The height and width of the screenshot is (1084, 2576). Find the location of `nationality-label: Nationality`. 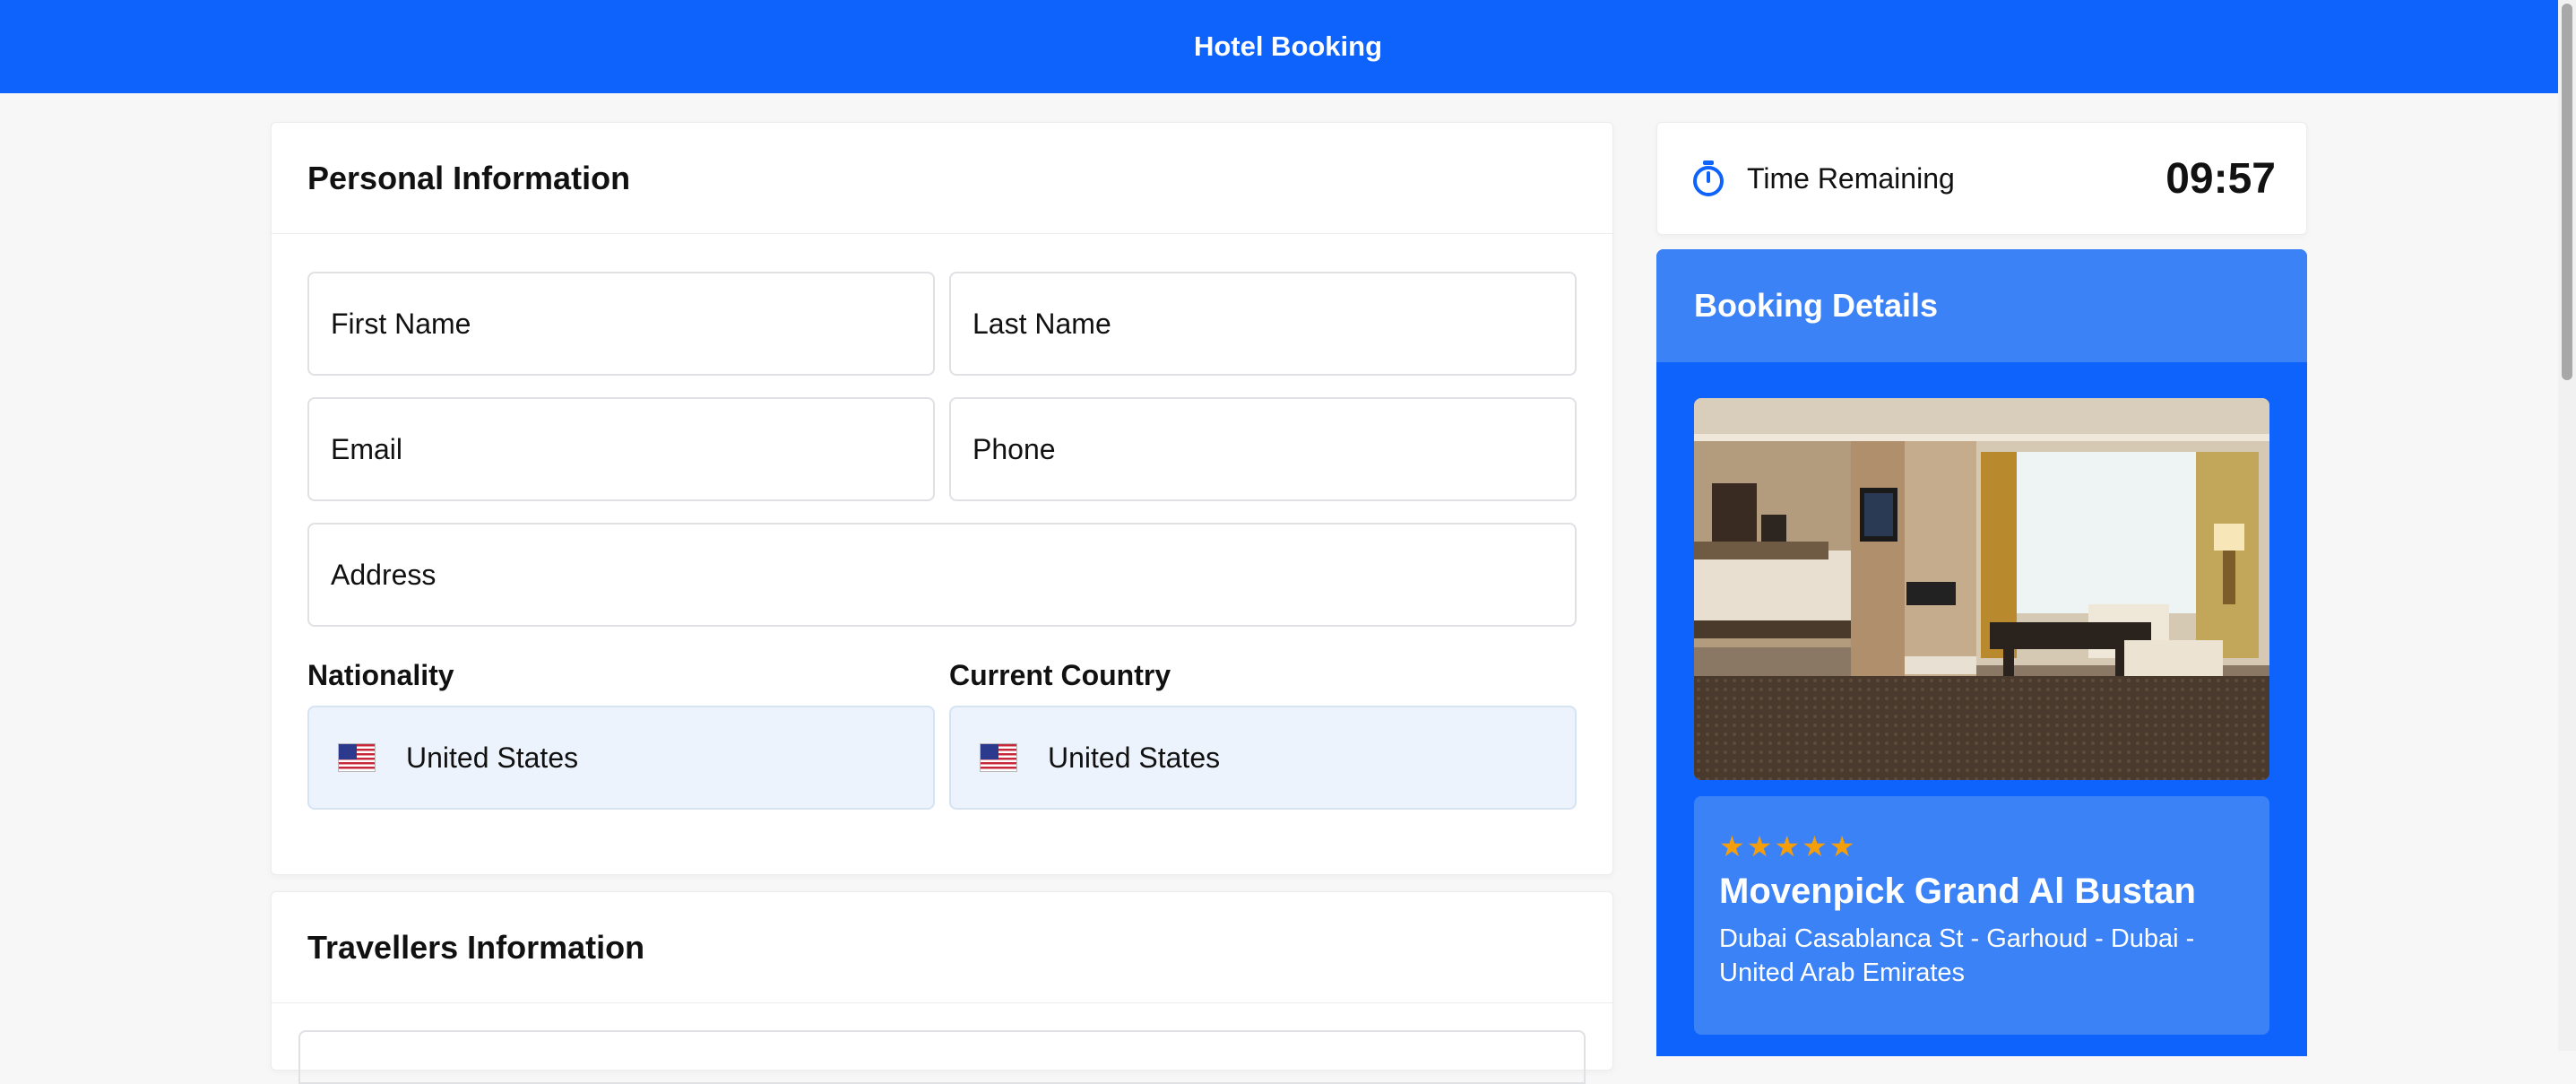

nationality-label: Nationality is located at coordinates (380, 675).